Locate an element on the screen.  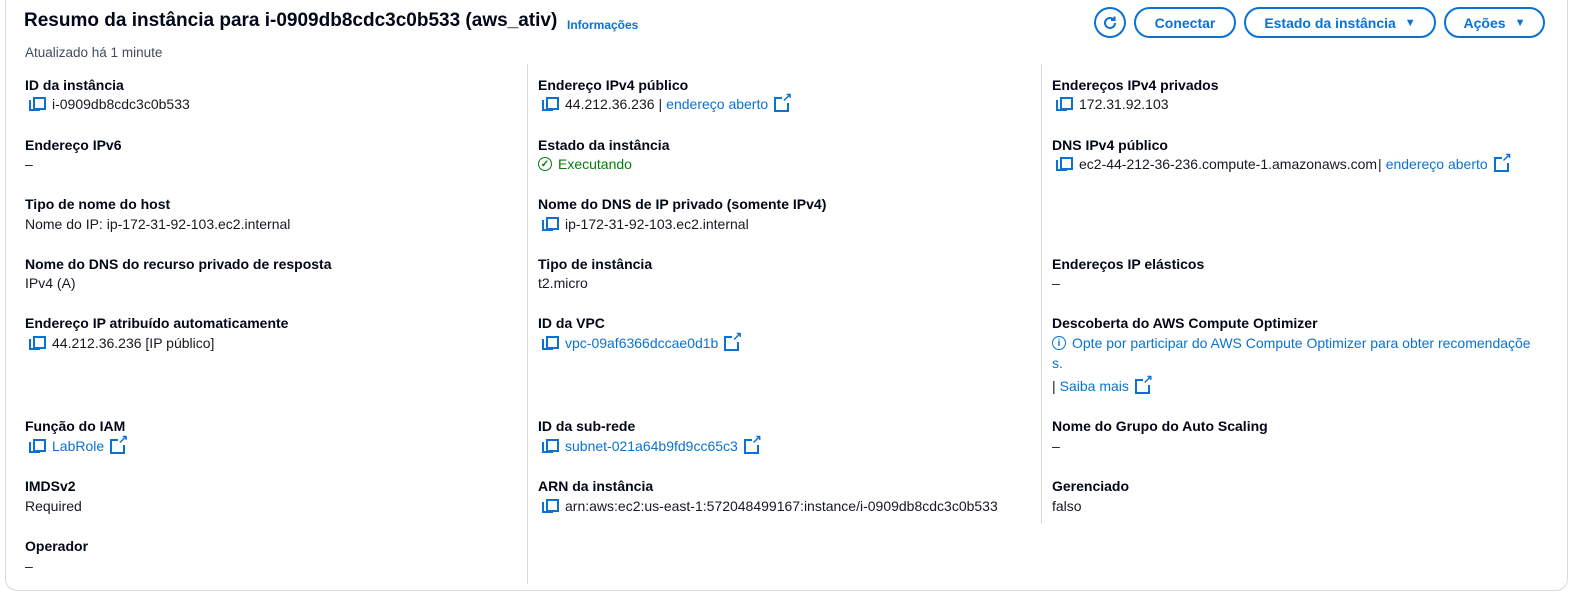
subnet-id-value: subnet-021a64b9fd9cc65c3 is located at coordinates (652, 443).